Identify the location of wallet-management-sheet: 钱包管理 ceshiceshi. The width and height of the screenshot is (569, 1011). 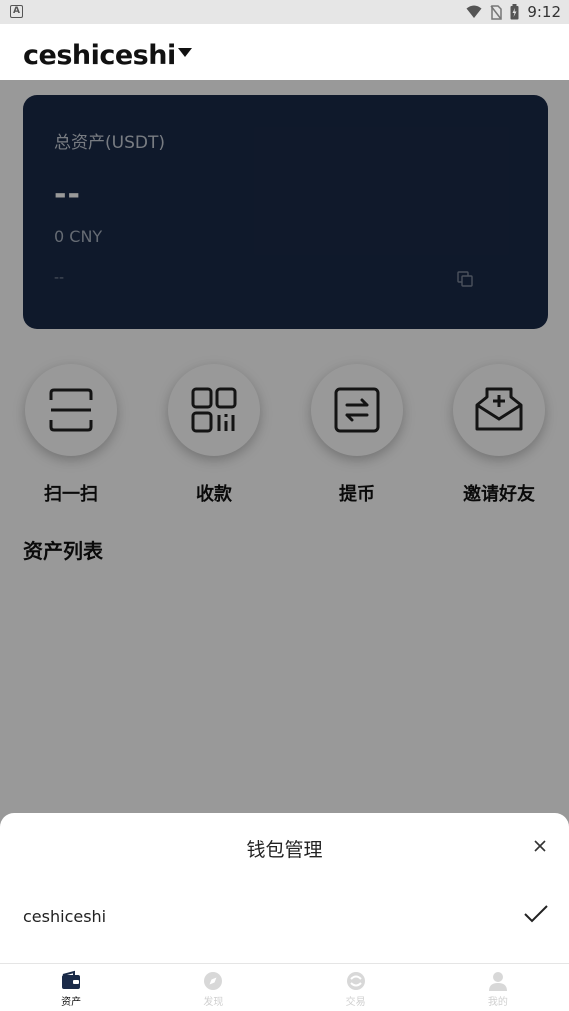
(284, 888).